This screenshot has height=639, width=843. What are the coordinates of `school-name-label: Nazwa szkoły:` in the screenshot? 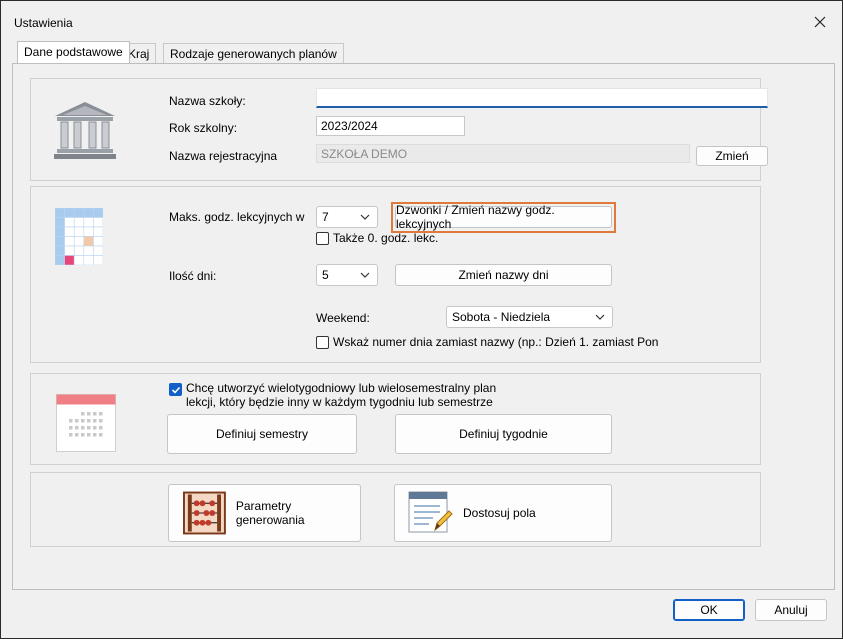 It's located at (207, 101).